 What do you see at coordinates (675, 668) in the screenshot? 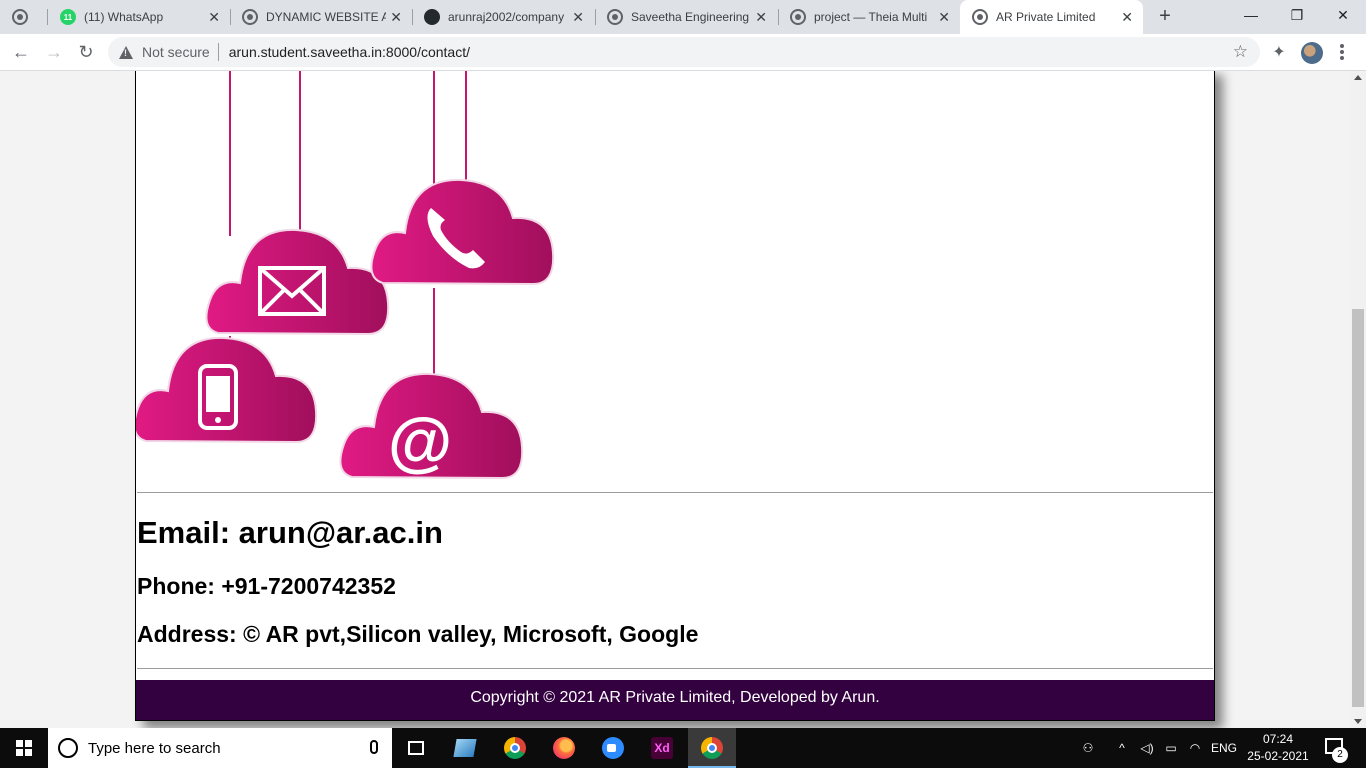
I see `divider-bottom` at bounding box center [675, 668].